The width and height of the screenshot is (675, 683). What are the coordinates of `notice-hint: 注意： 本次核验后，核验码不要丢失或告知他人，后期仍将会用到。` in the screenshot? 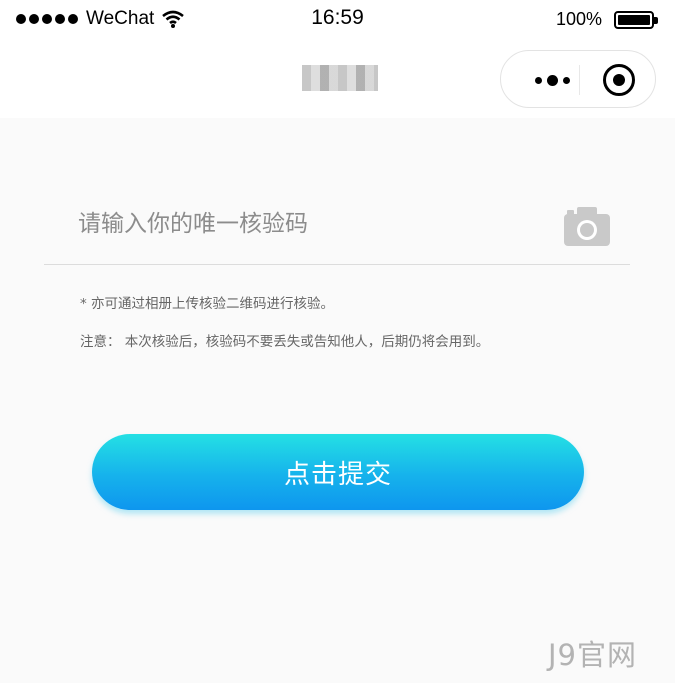 It's located at (285, 342).